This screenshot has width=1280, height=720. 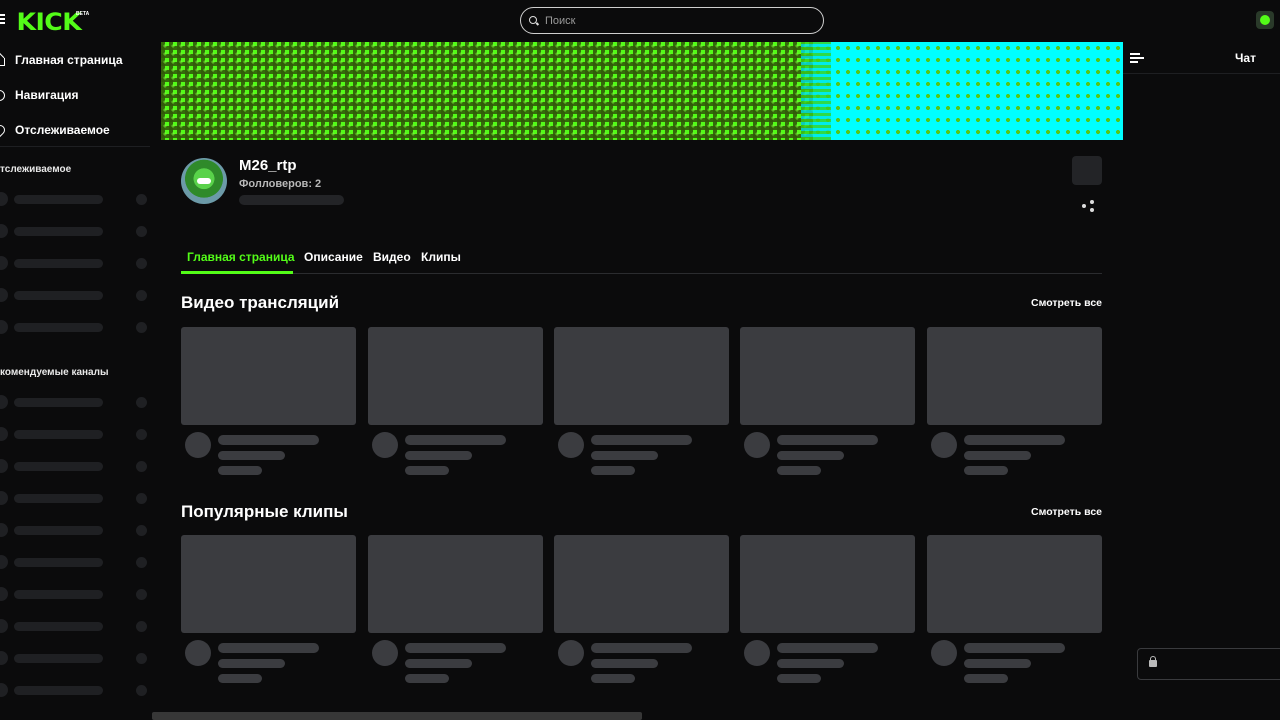 What do you see at coordinates (3, 20) in the screenshot?
I see `menu-icon` at bounding box center [3, 20].